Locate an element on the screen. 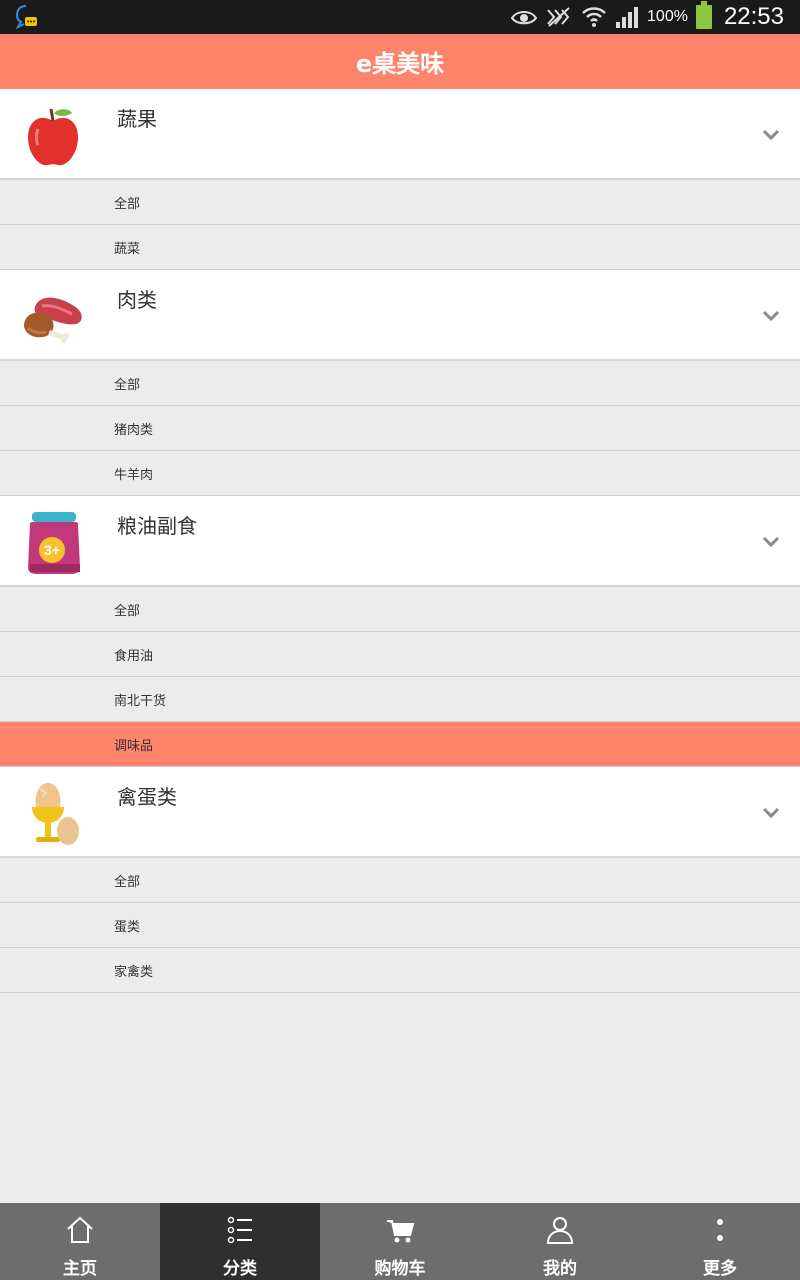 This screenshot has width=800, height=1280. cart-icon is located at coordinates (401, 1231).